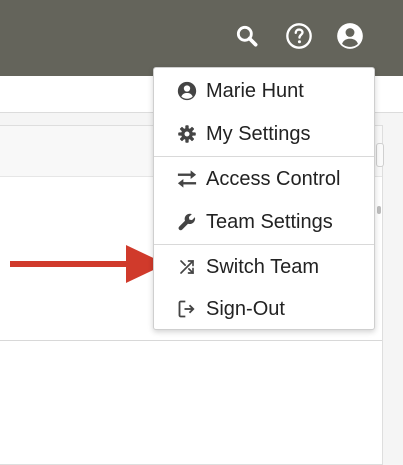  What do you see at coordinates (269, 221) in the screenshot?
I see `menu-item-label: Team Settings` at bounding box center [269, 221].